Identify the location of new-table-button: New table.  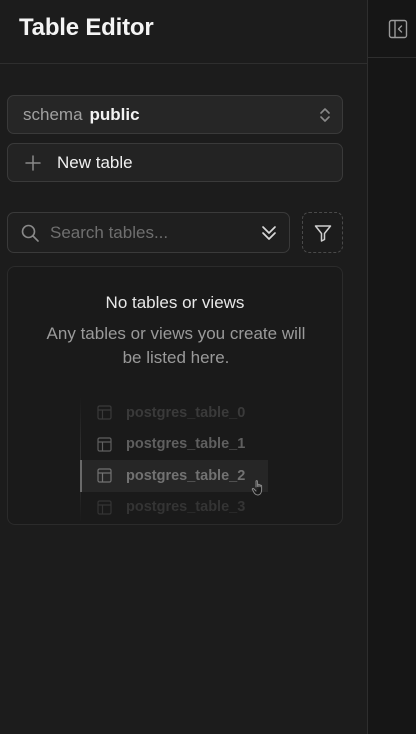
(175, 162).